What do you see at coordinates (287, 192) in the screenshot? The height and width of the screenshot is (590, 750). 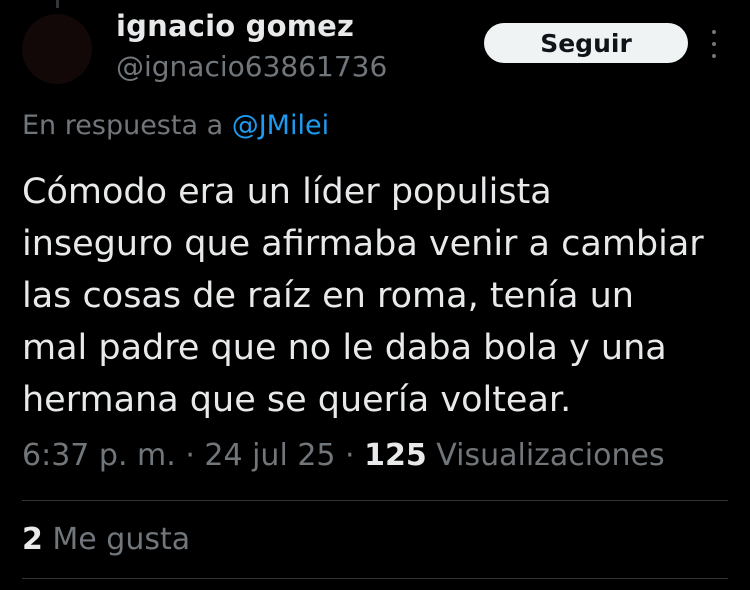 I see `tweet-text-line: Cómodo era un líder populista` at bounding box center [287, 192].